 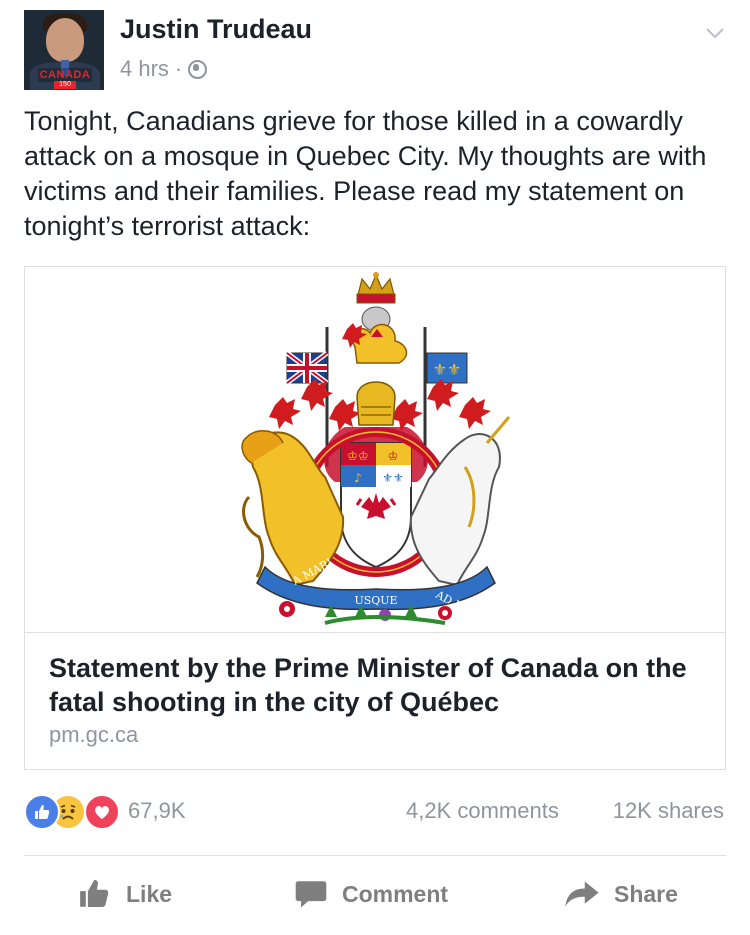 I want to click on coat-of-arms-image: ⚜⚜ ♔♔ ♔ ♪ ⚜⚜ A MARI USQUE AD MARE, so click(x=376, y=449).